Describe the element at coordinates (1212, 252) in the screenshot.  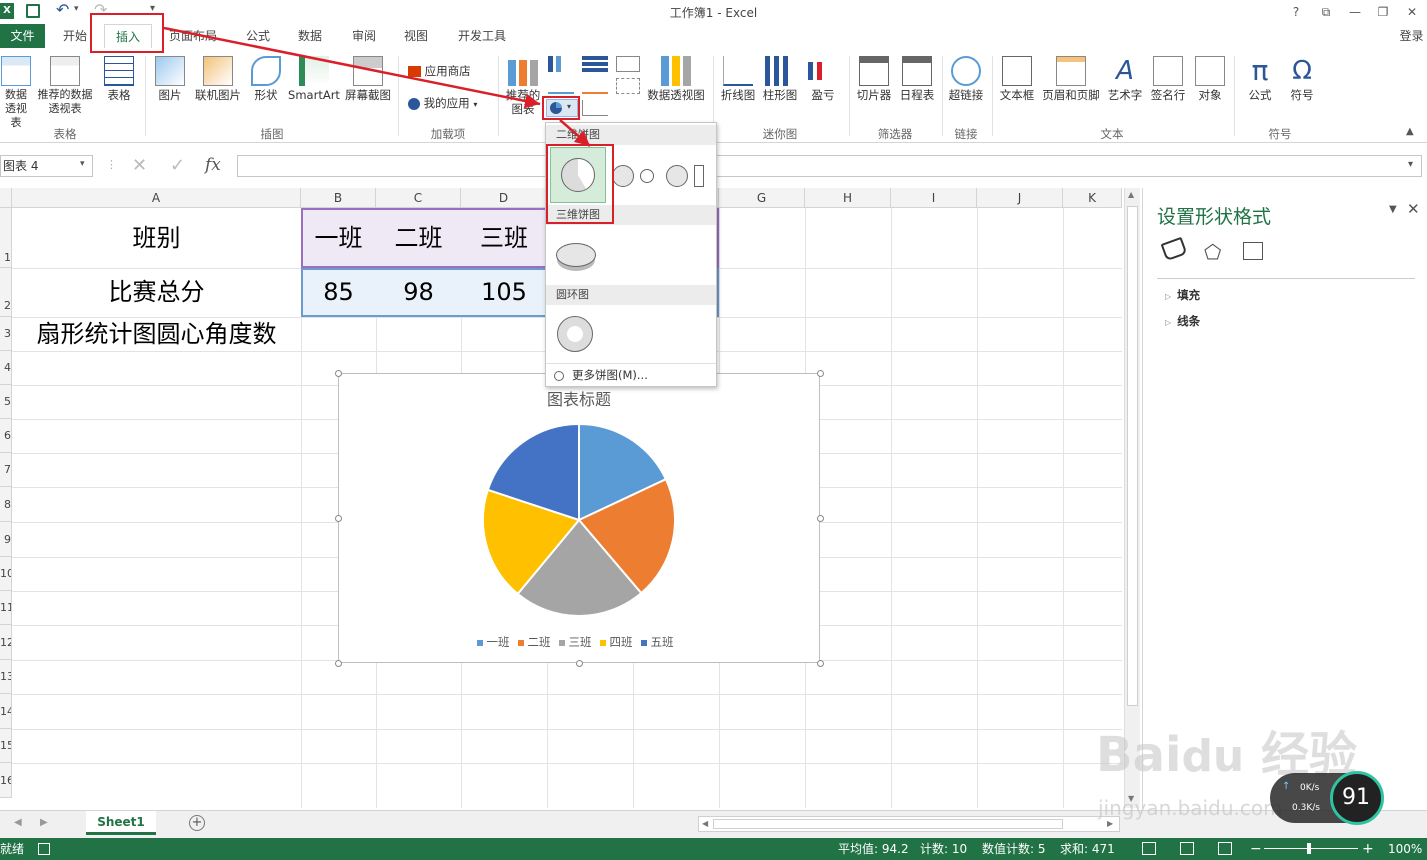
I see `effects-icon: ⬠` at that location.